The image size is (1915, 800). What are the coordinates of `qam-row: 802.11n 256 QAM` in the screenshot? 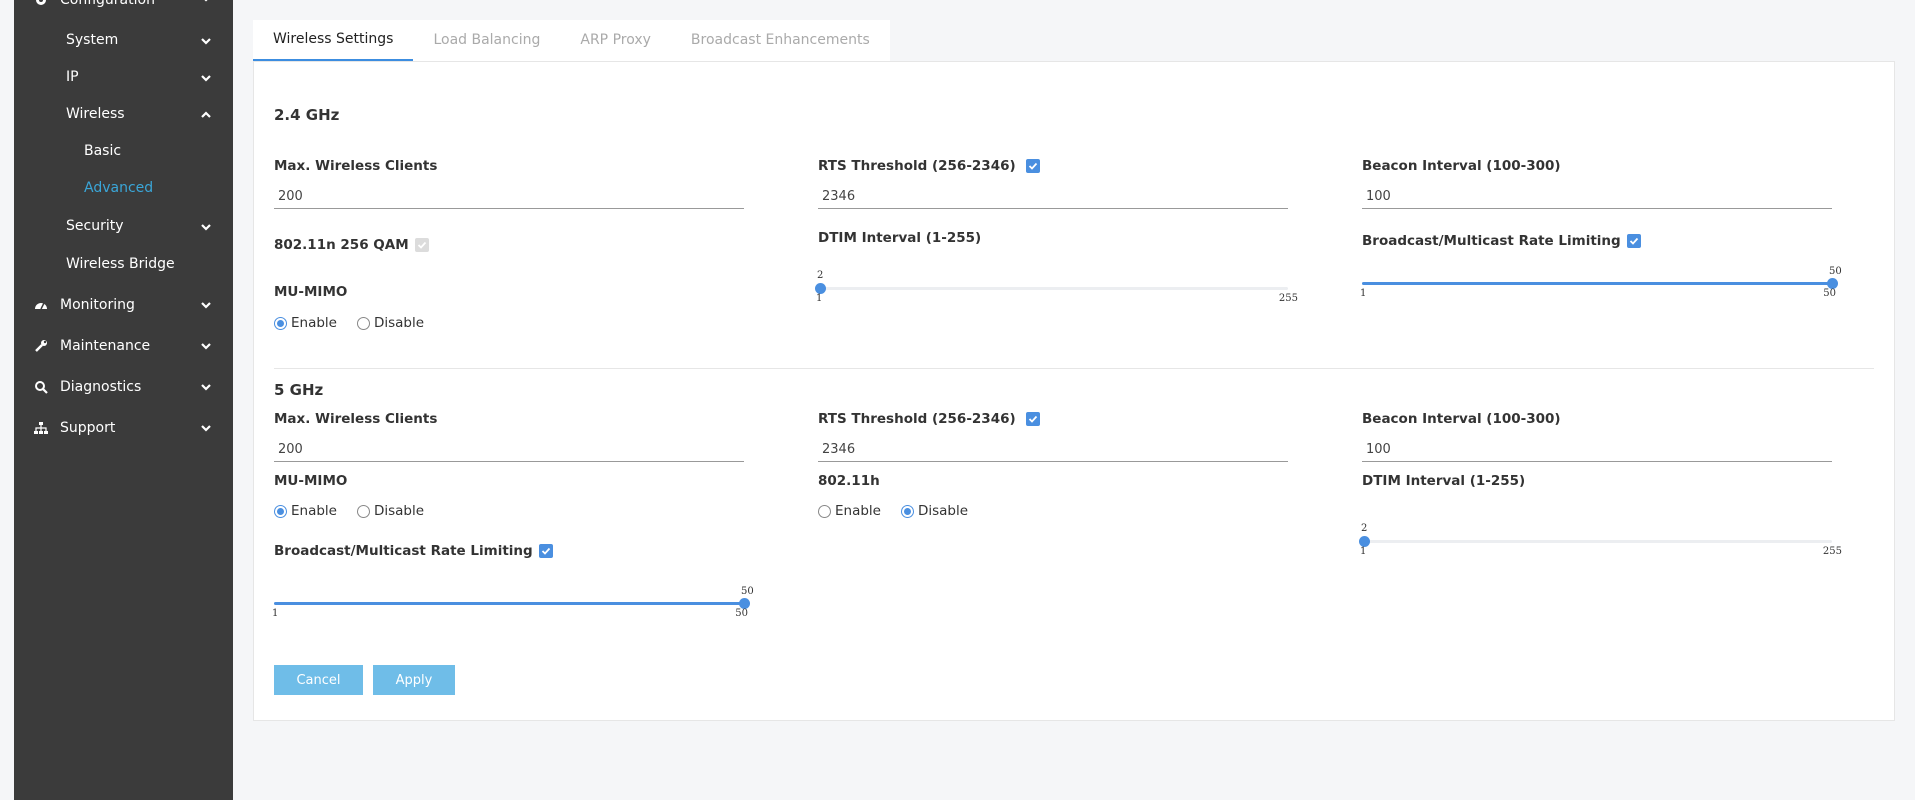 It's located at (351, 245).